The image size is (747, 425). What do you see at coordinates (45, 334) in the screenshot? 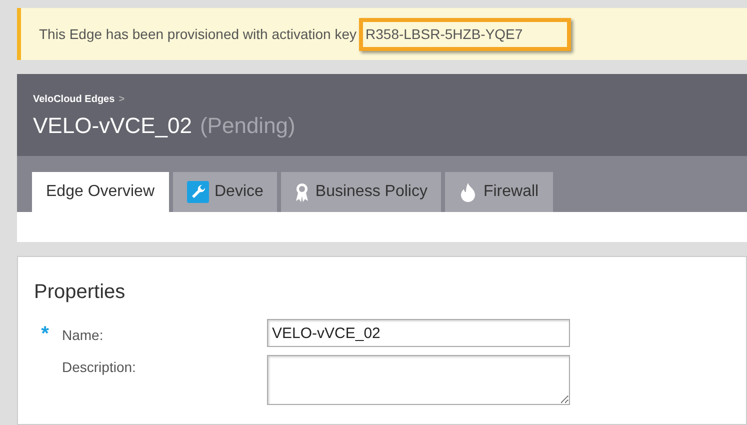
I see `required-mark: *` at bounding box center [45, 334].